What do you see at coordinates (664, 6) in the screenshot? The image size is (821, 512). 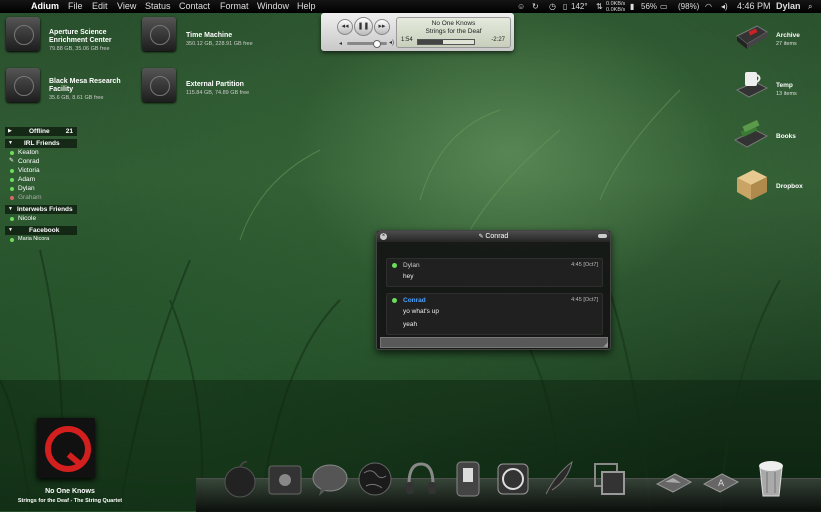 I see `battery-icon: ▭` at bounding box center [664, 6].